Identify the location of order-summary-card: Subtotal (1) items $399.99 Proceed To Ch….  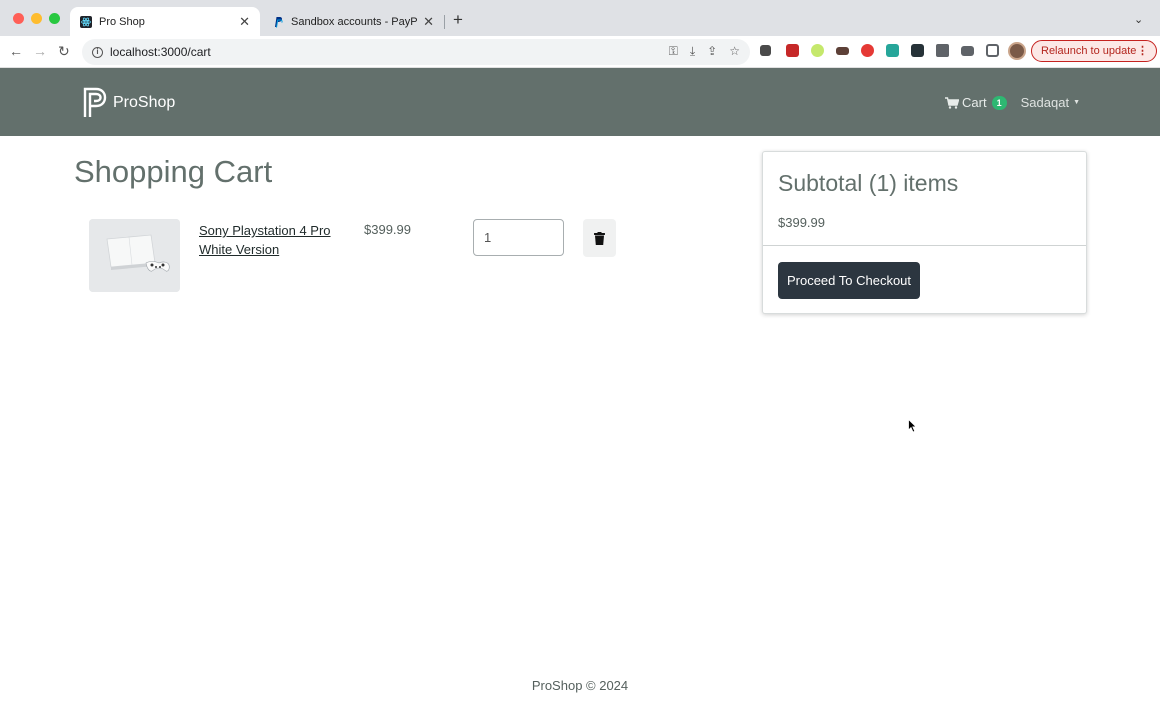
(924, 232).